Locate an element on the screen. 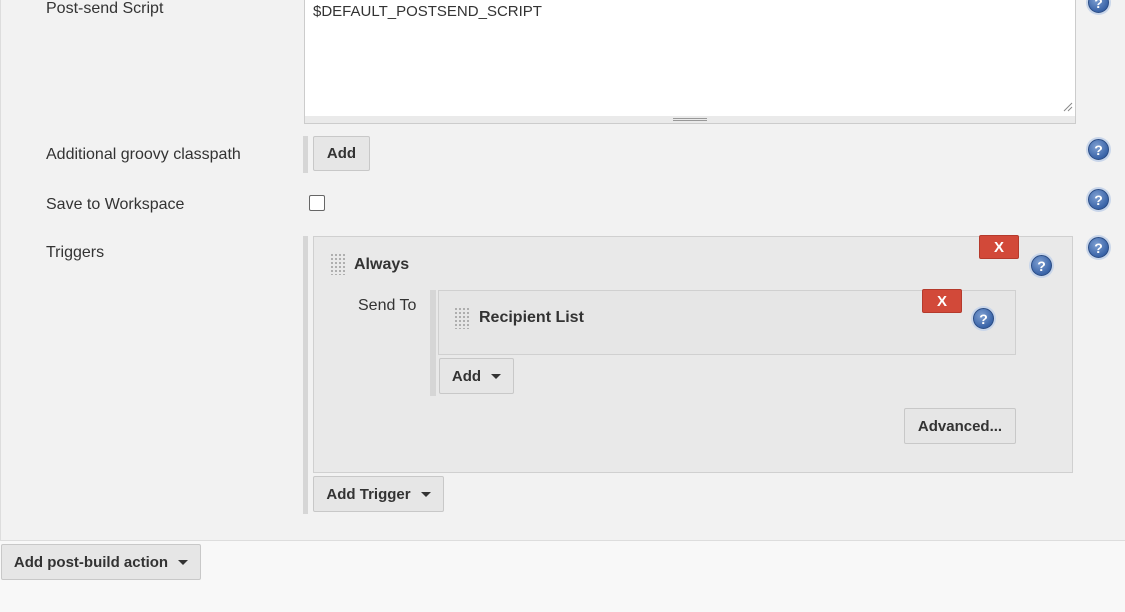  post-send-script-textarea is located at coordinates (690, 58).